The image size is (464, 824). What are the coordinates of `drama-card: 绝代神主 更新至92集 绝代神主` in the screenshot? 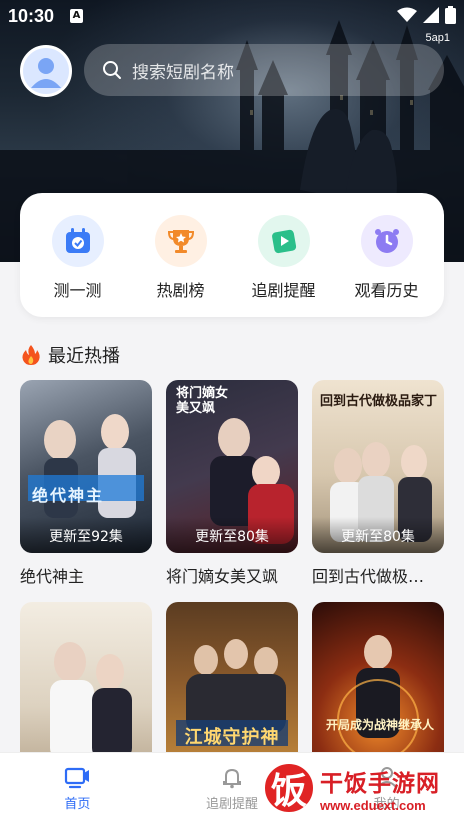 It's located at (86, 483).